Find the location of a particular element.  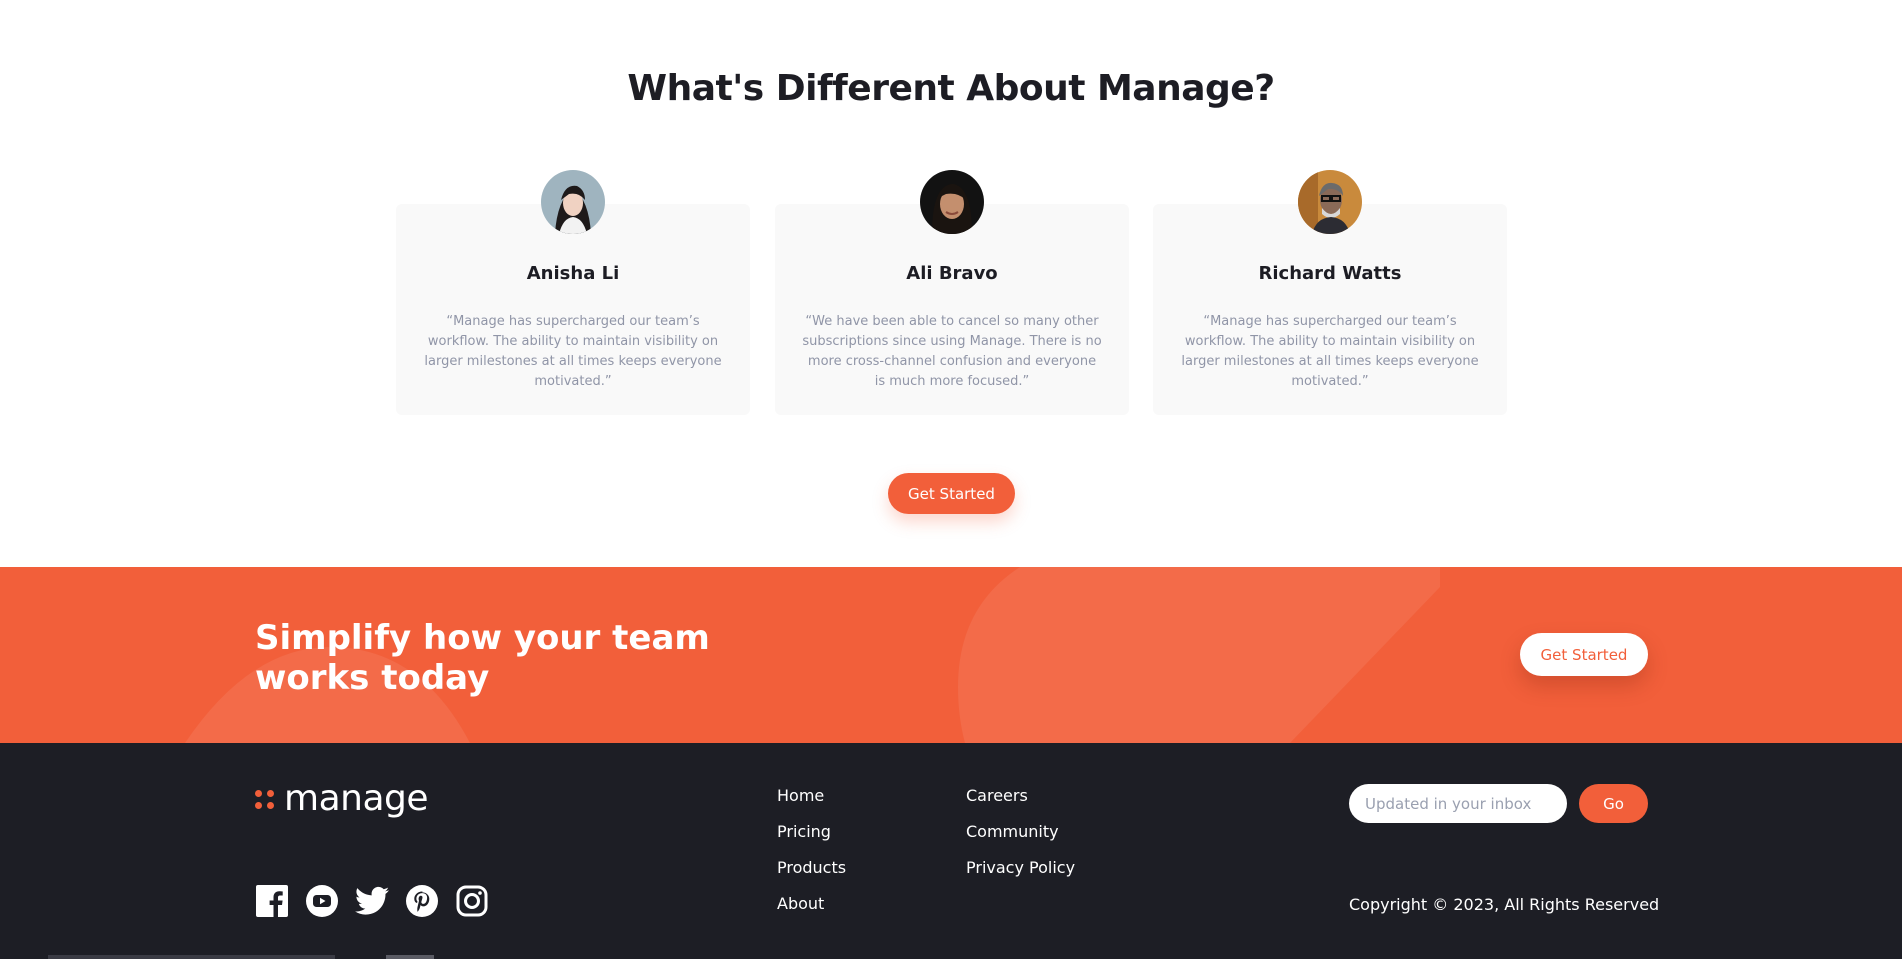

youtube-icon is located at coordinates (322, 901).